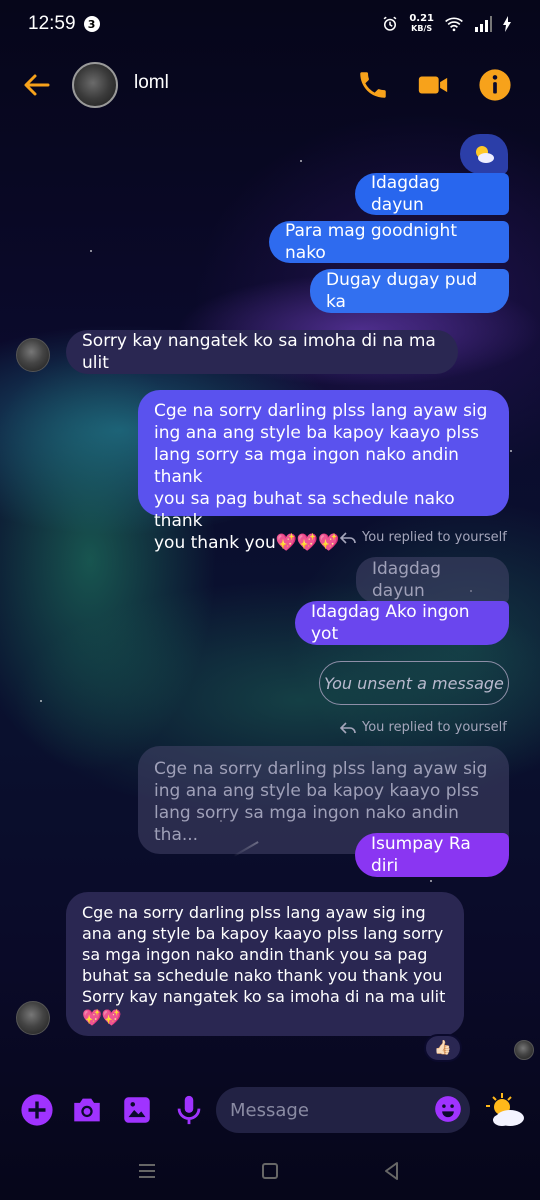  What do you see at coordinates (390, 23) in the screenshot?
I see `alarm-icon` at bounding box center [390, 23].